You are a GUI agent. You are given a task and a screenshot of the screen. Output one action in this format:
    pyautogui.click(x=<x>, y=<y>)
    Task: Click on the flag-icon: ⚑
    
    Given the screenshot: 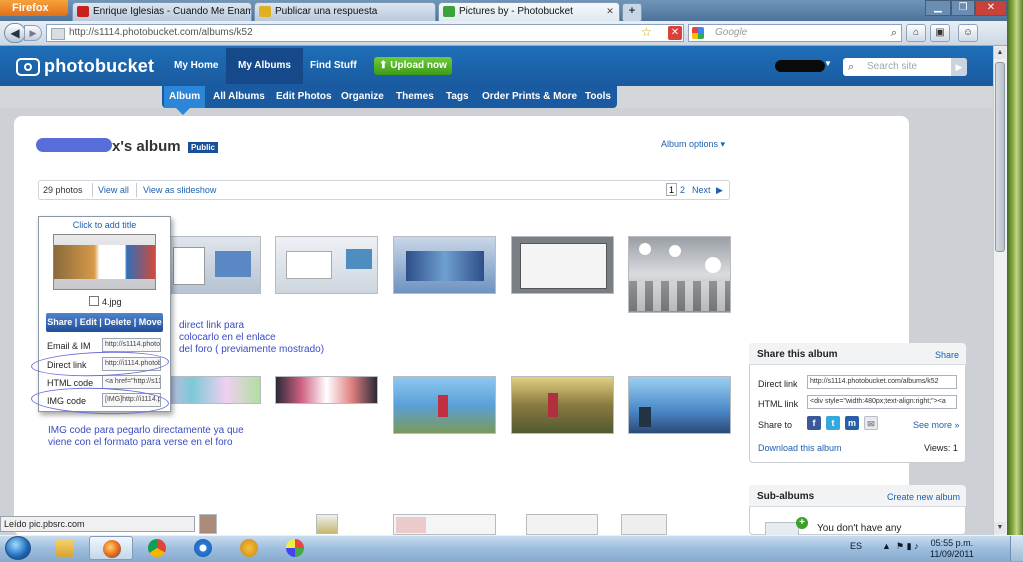 What is the action you would take?
    pyautogui.click(x=900, y=546)
    